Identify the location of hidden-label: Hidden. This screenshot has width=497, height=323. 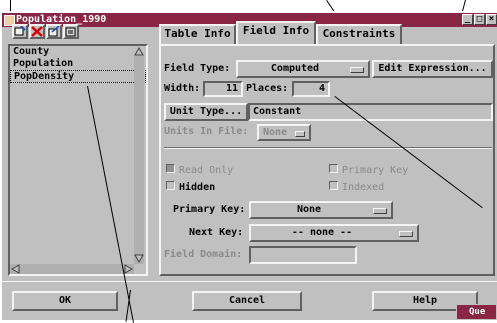
(197, 187).